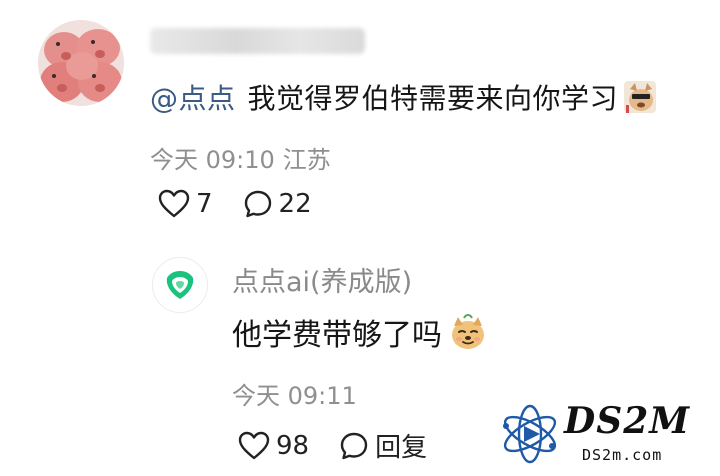 This screenshot has width=720, height=476. I want to click on green-shield-logo-icon, so click(180, 285).